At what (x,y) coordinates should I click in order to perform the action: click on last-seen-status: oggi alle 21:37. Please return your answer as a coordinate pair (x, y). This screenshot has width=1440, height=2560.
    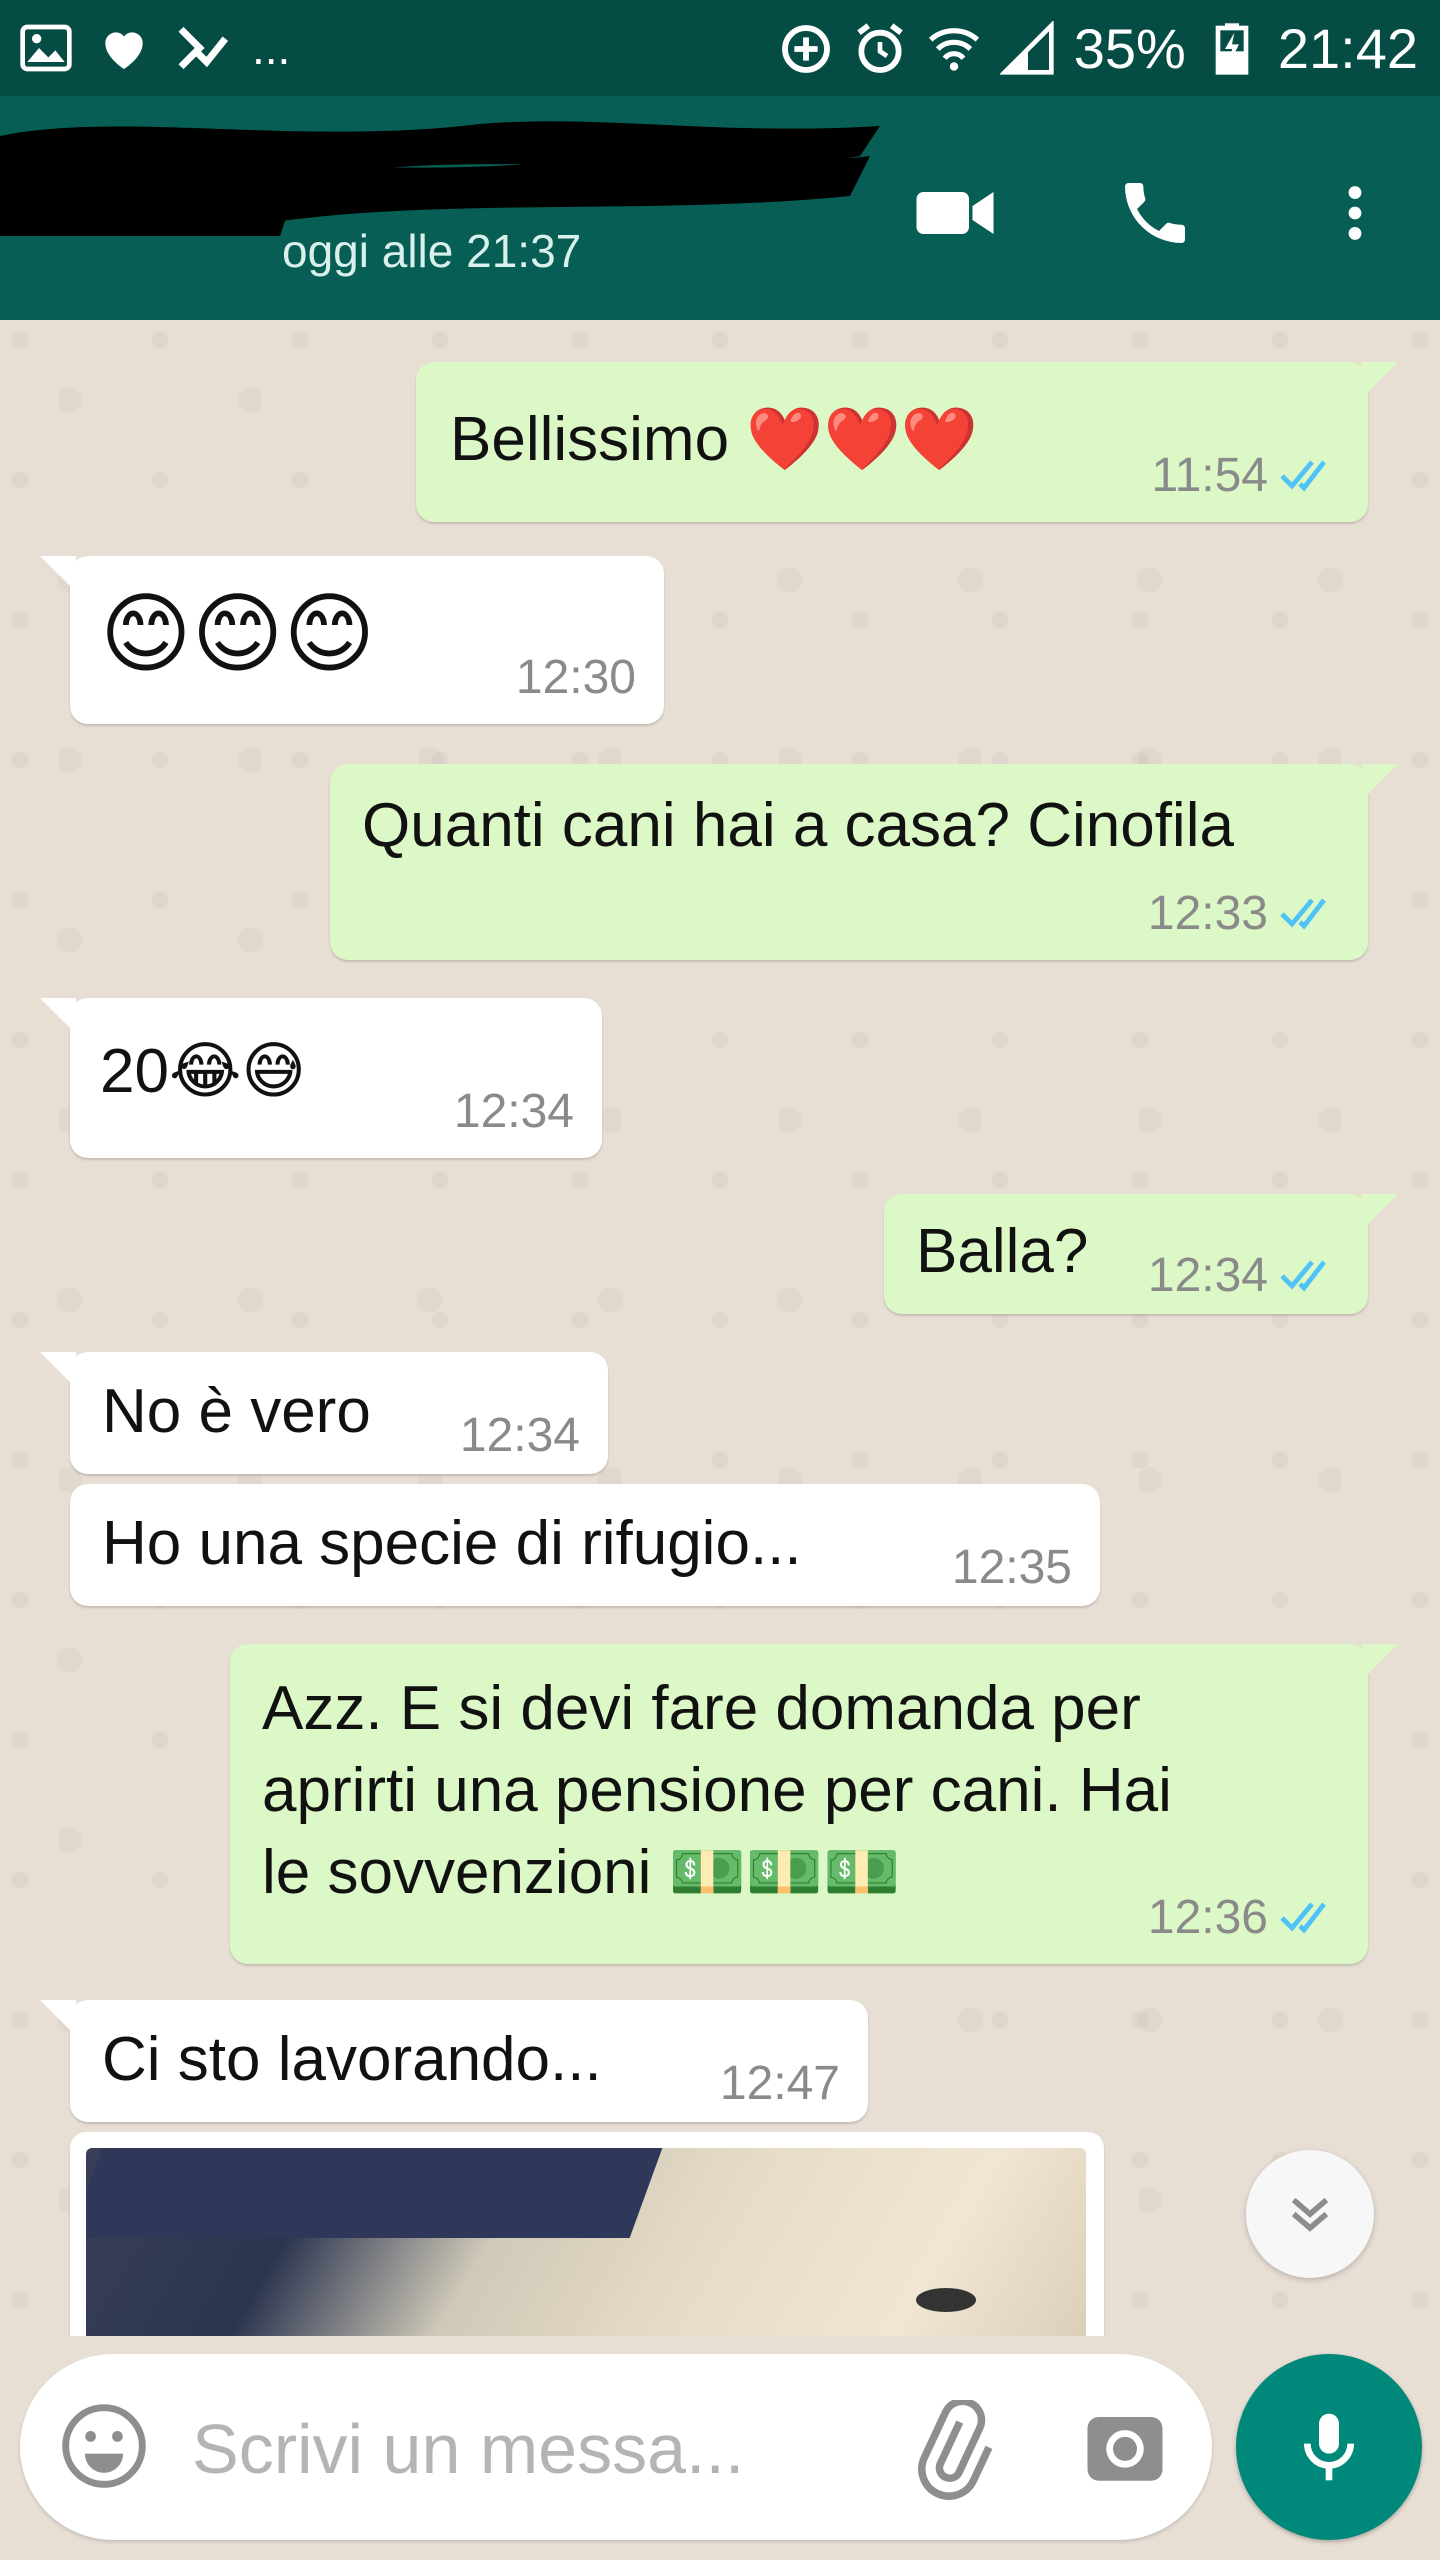
    Looking at the image, I should click on (432, 251).